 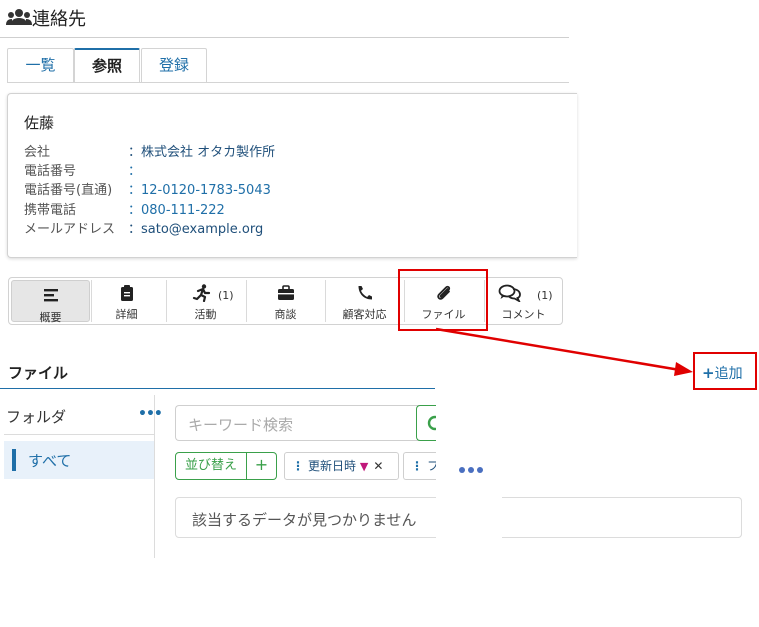 What do you see at coordinates (50, 210) in the screenshot?
I see `field-label: 携帯電話` at bounding box center [50, 210].